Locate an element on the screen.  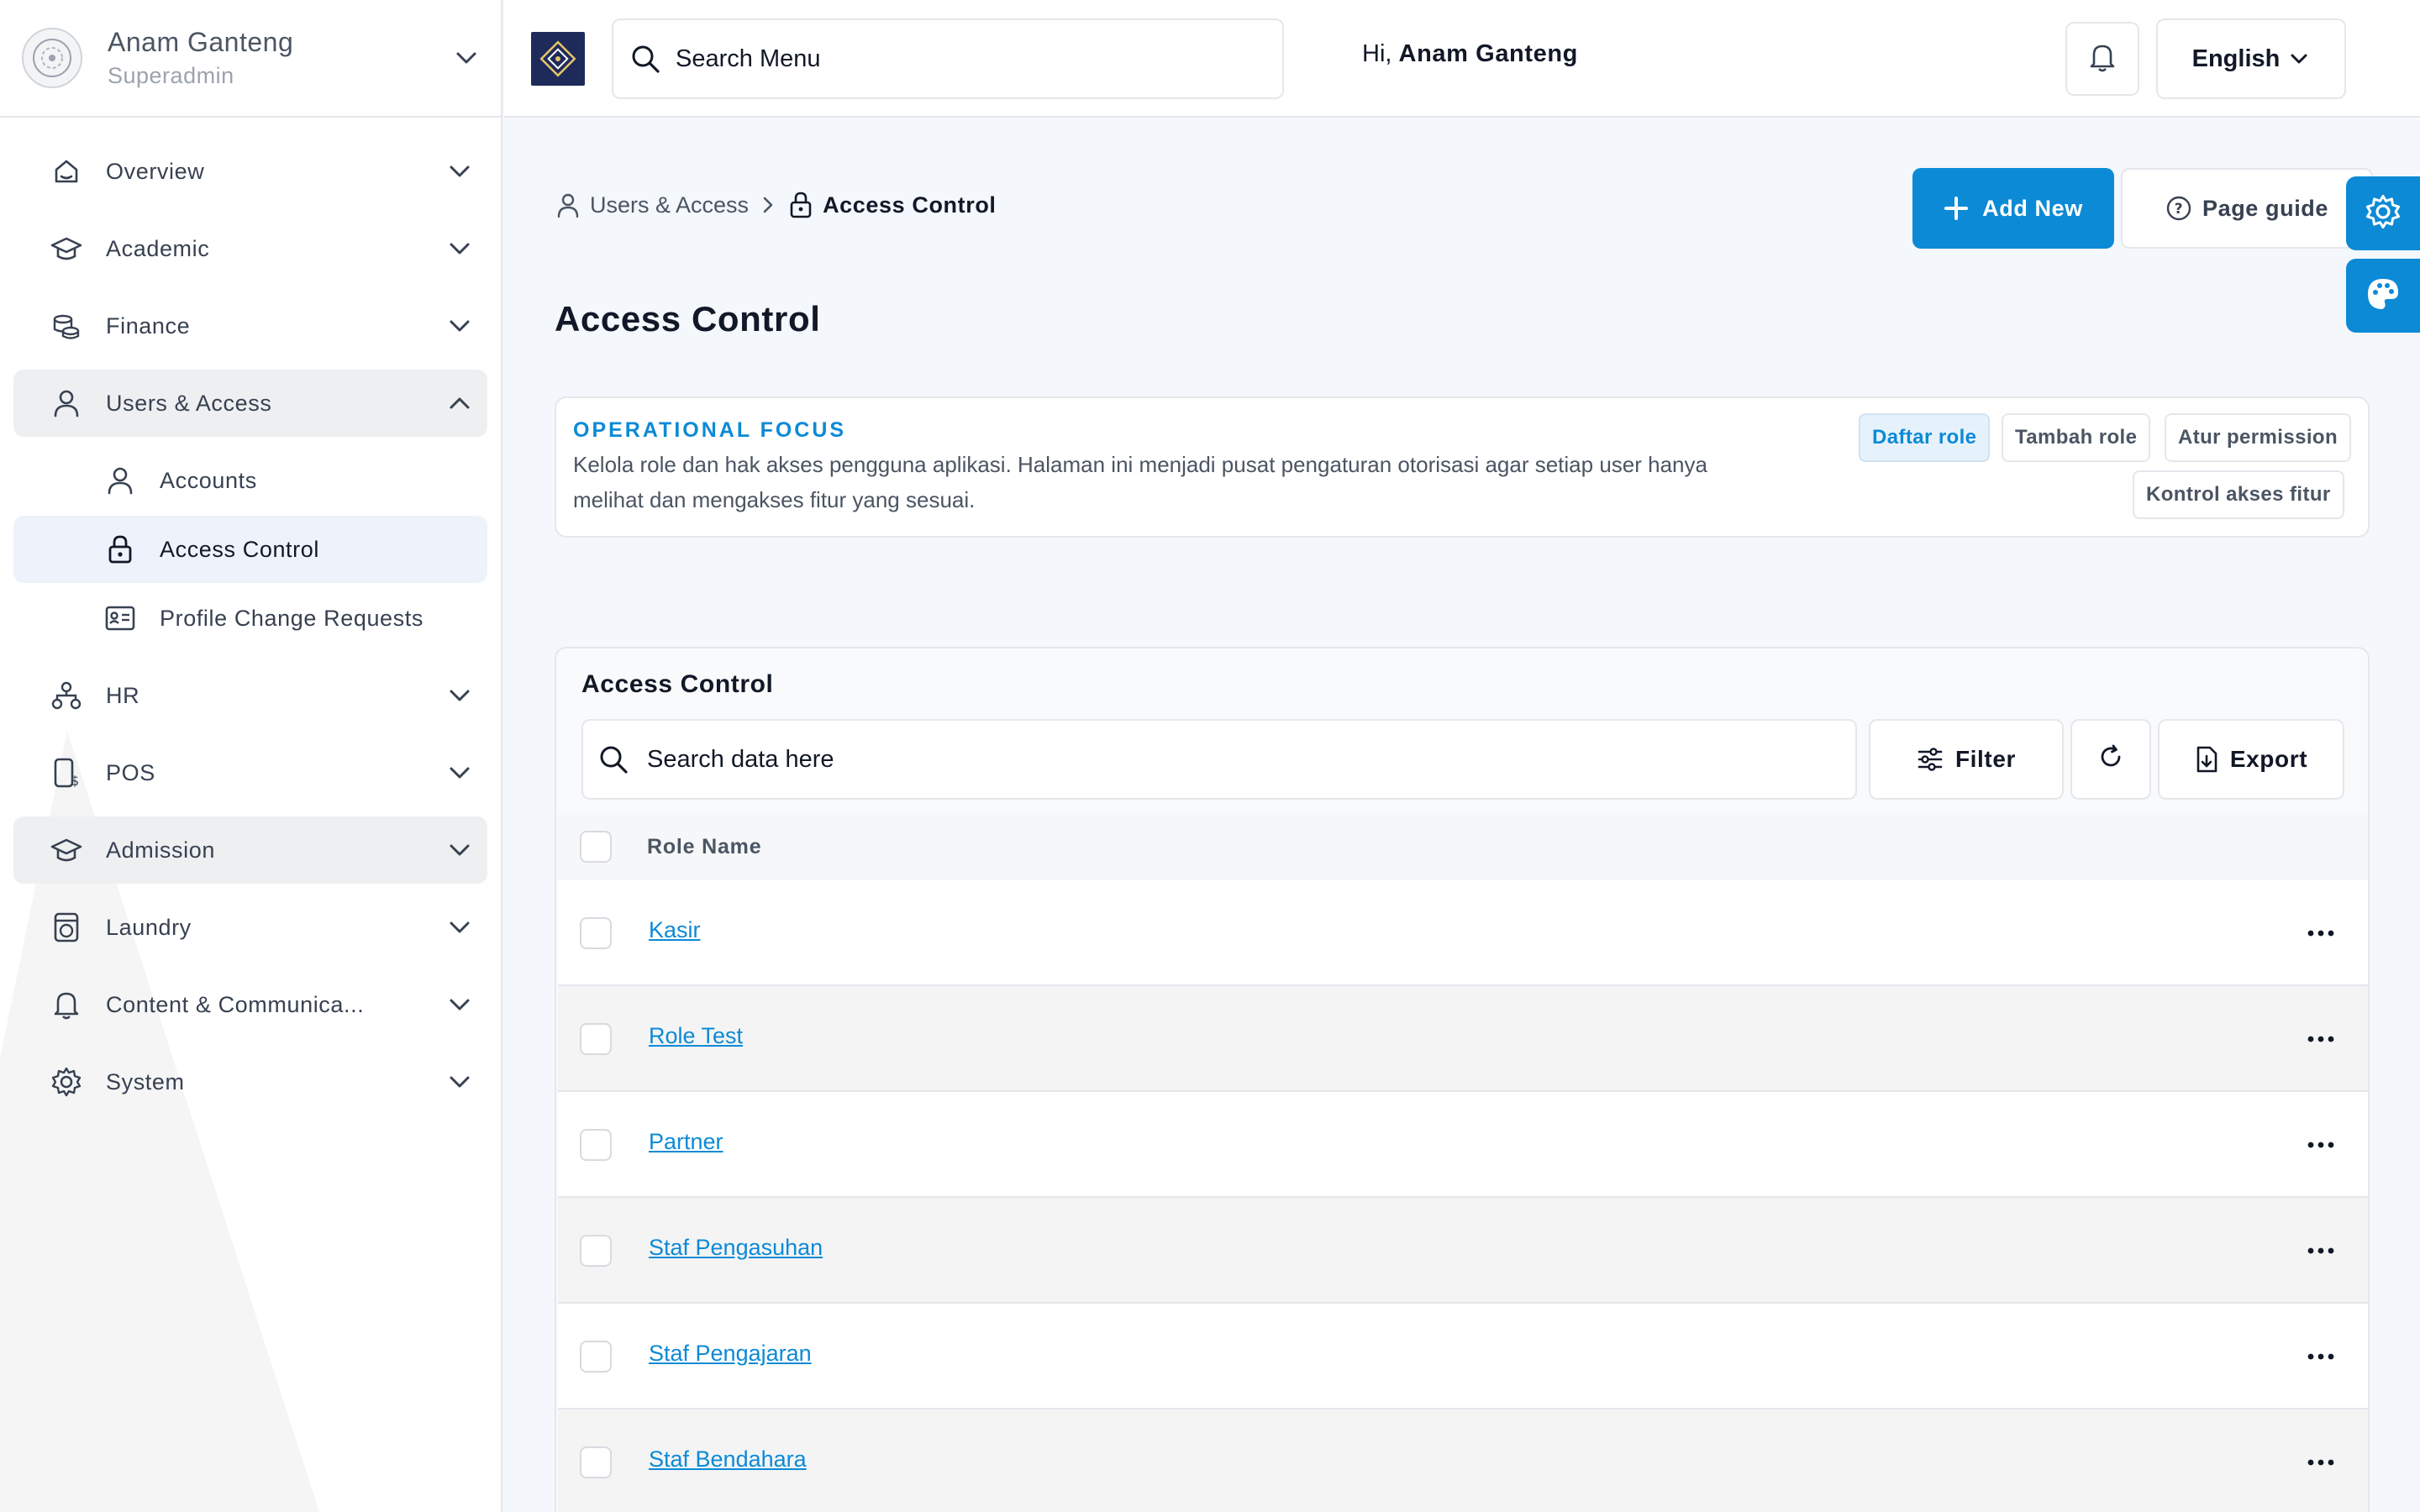
coins-icon is located at coordinates (66, 326).